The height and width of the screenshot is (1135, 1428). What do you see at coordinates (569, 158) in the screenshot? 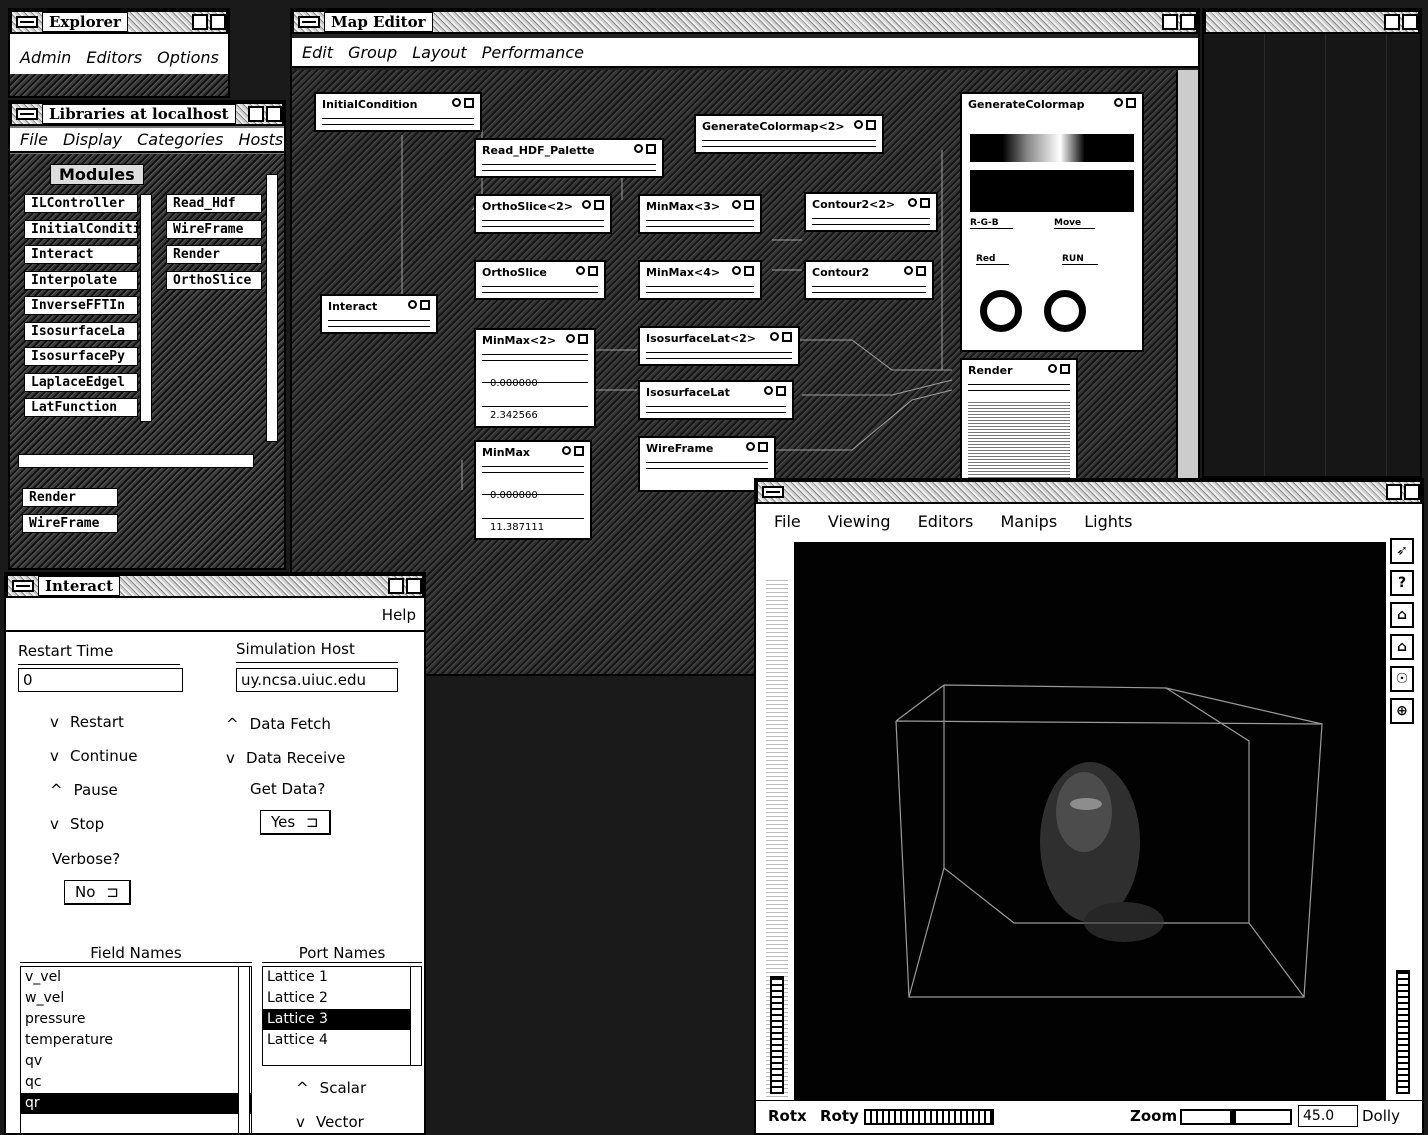
I see `module-read-hdf-palette: Read_HDF_Palette` at bounding box center [569, 158].